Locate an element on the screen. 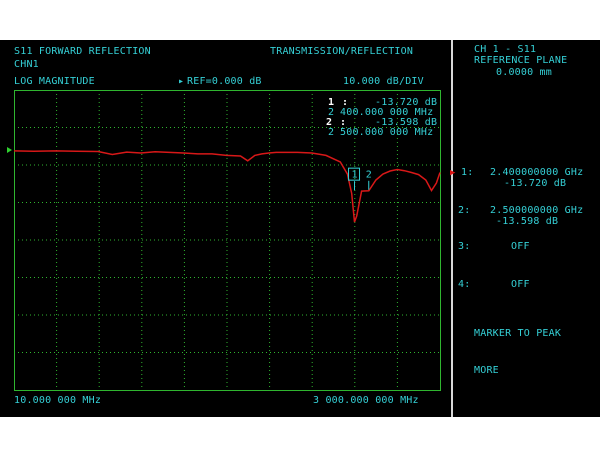  softkey-marker-2-label: 2: is located at coordinates (464, 210).